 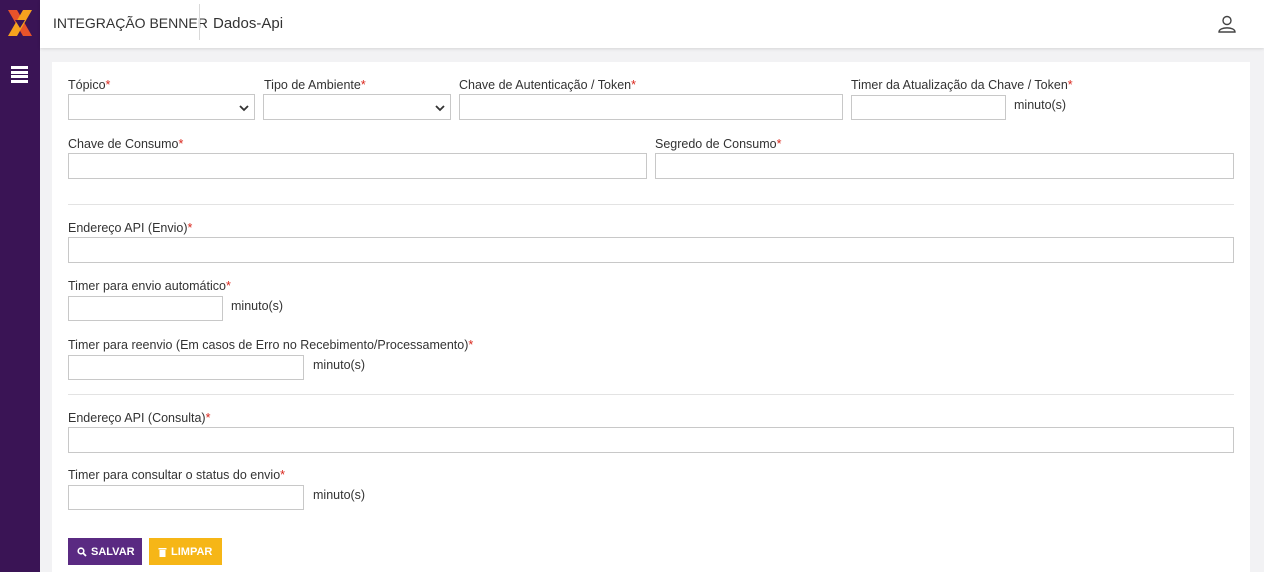 What do you see at coordinates (257, 306) in the screenshot?
I see `timer-envio-unit: minuto(s)` at bounding box center [257, 306].